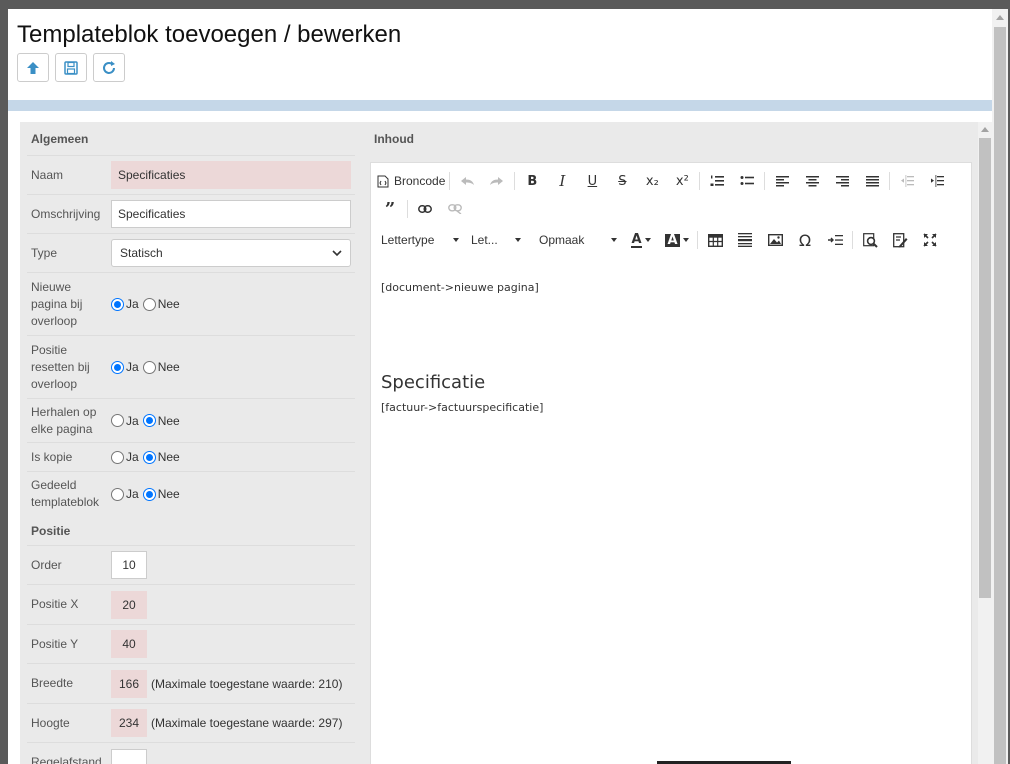 The width and height of the screenshot is (1010, 764). I want to click on align-center-icon, so click(812, 180).